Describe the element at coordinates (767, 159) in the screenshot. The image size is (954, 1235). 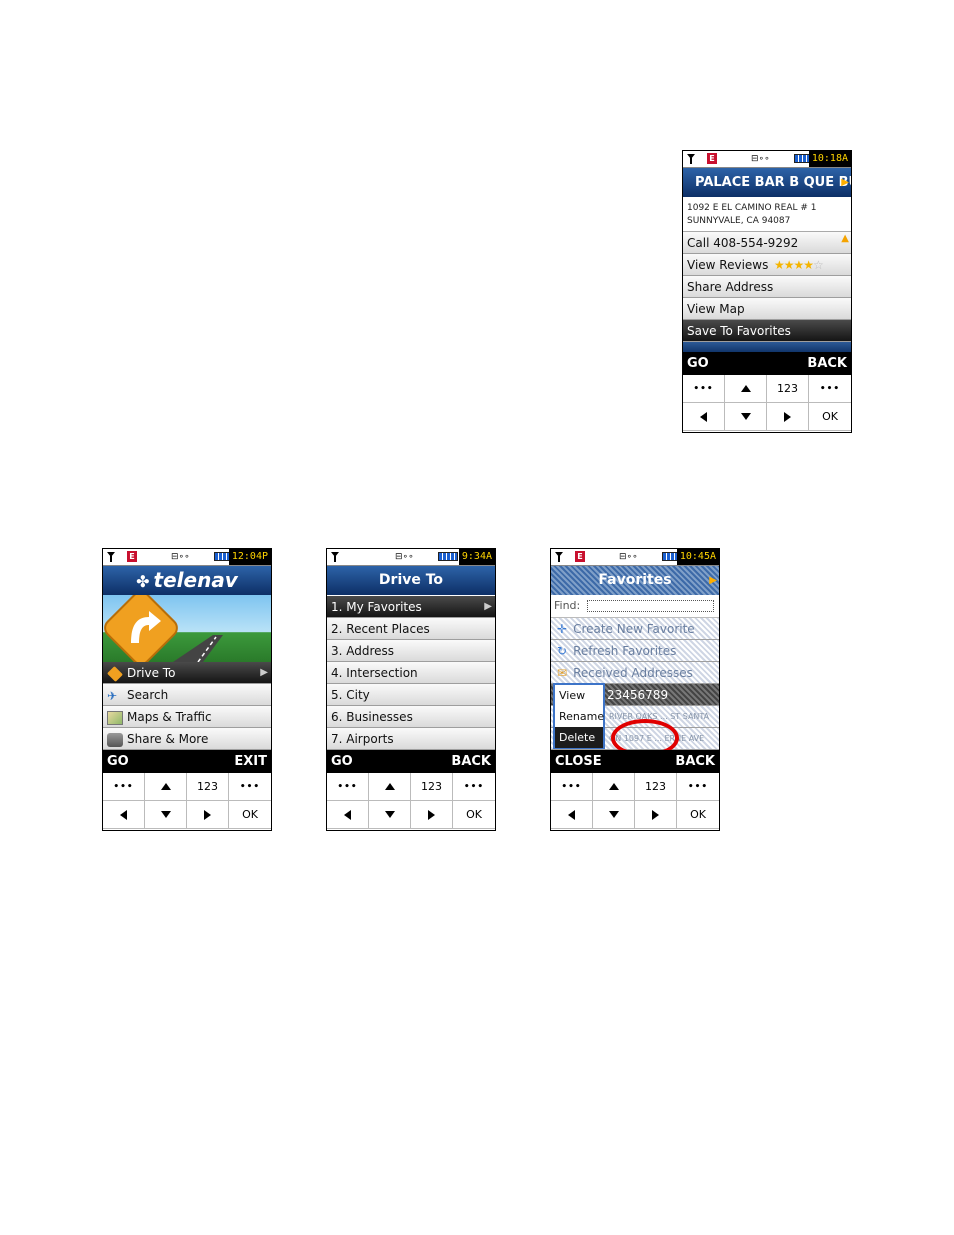
I see `status-bar: E ⊟∘∘ 10:18A` at that location.